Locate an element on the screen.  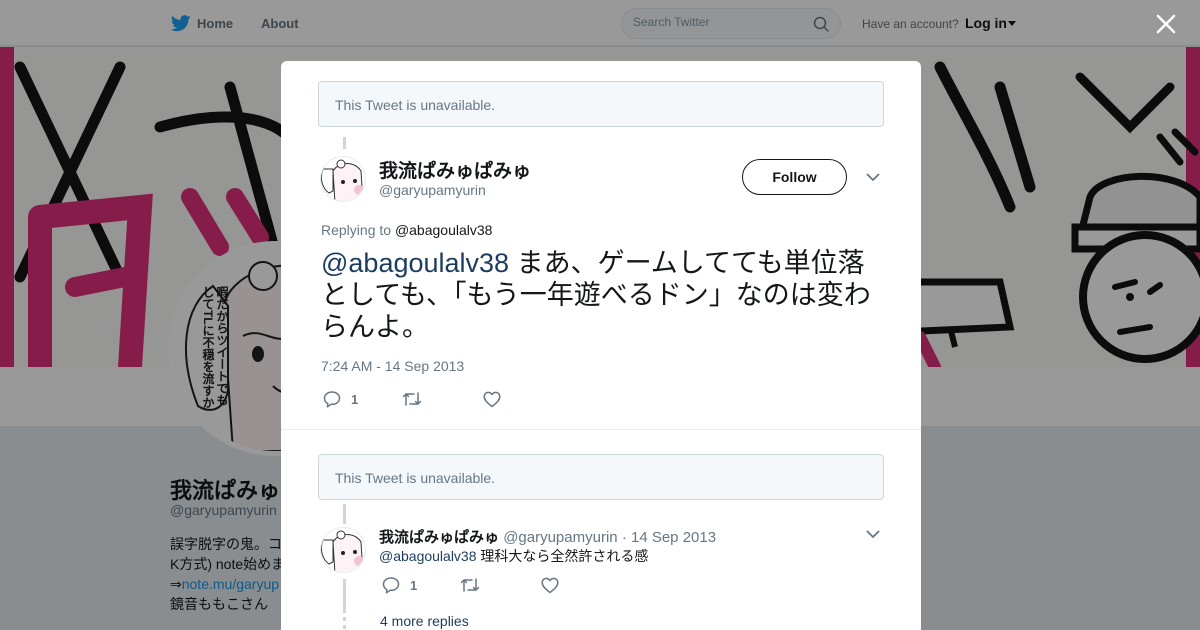
author-handle: @garyupamyurin is located at coordinates (432, 190).